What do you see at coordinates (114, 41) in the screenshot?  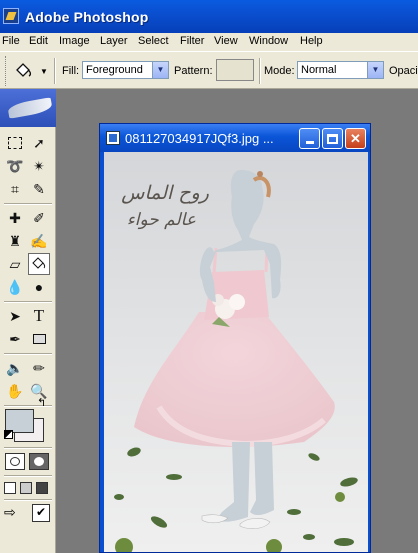 I see `menu-layer: Layer` at bounding box center [114, 41].